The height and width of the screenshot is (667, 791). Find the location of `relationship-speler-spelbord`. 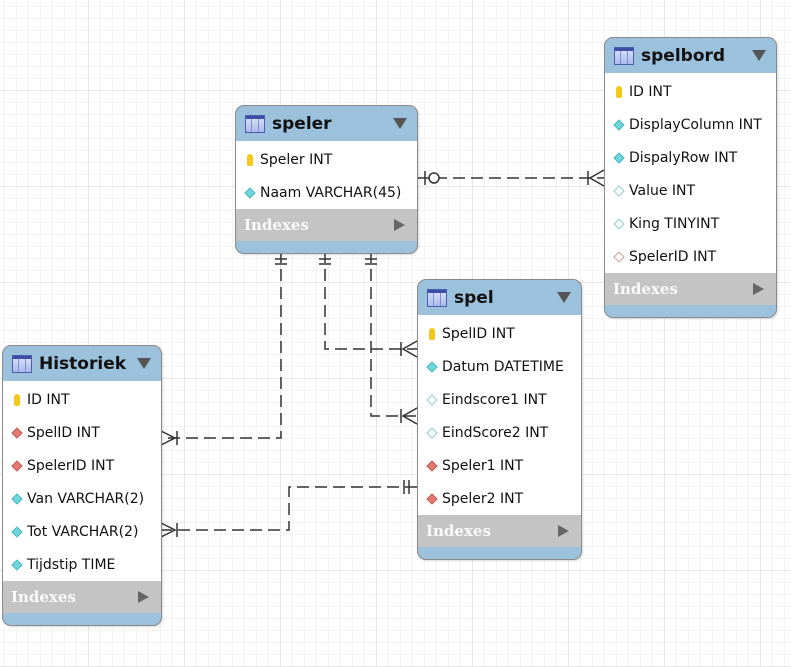

relationship-speler-spelbord is located at coordinates (511, 178).